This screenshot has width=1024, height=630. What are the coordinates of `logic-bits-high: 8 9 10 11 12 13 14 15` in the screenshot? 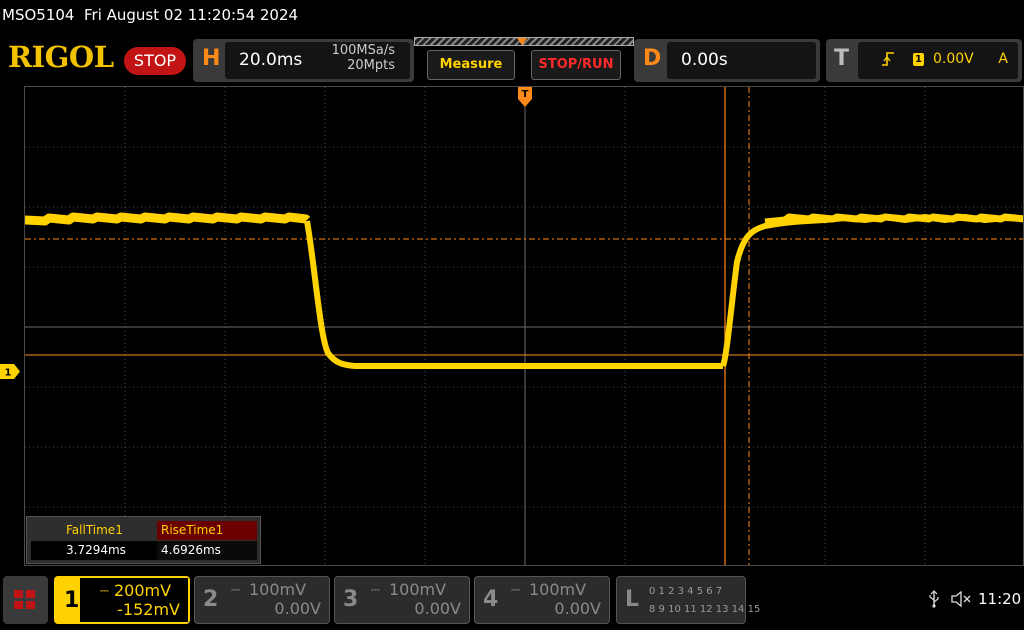 It's located at (705, 609).